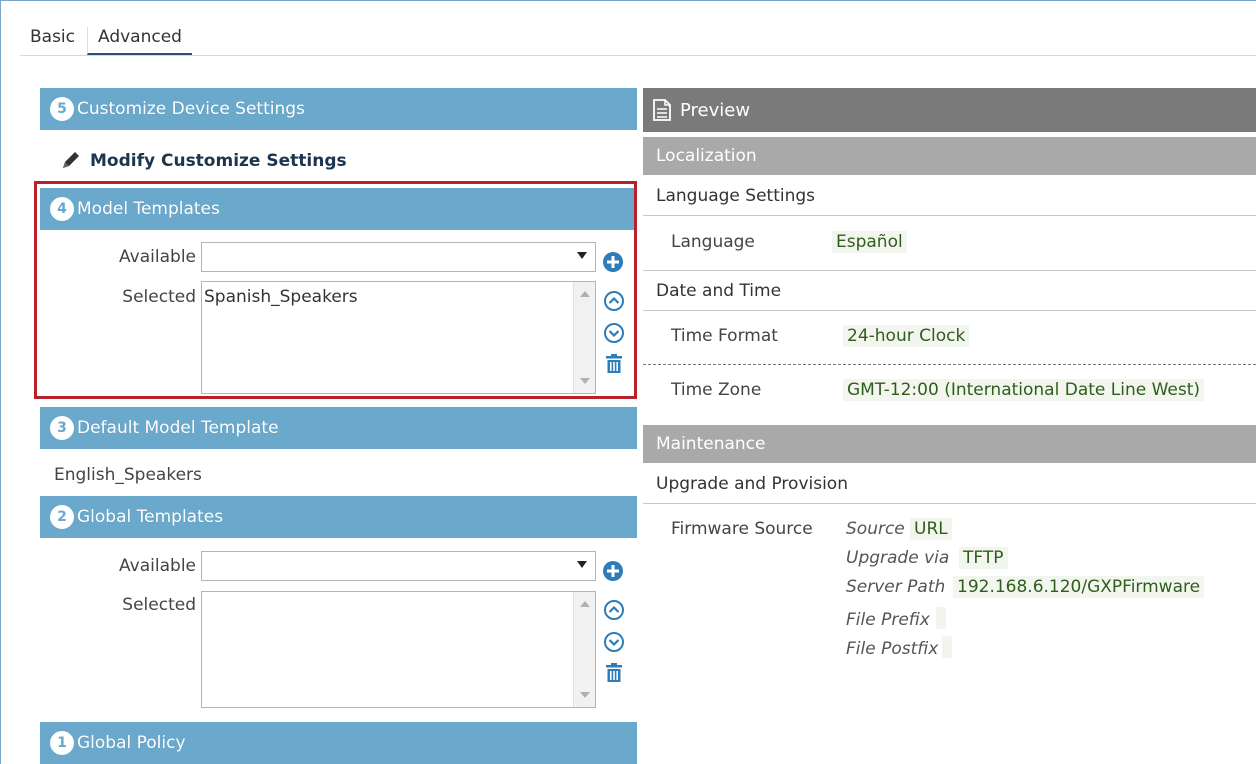  What do you see at coordinates (139, 41) in the screenshot?
I see `tab-advanced: Advanced` at bounding box center [139, 41].